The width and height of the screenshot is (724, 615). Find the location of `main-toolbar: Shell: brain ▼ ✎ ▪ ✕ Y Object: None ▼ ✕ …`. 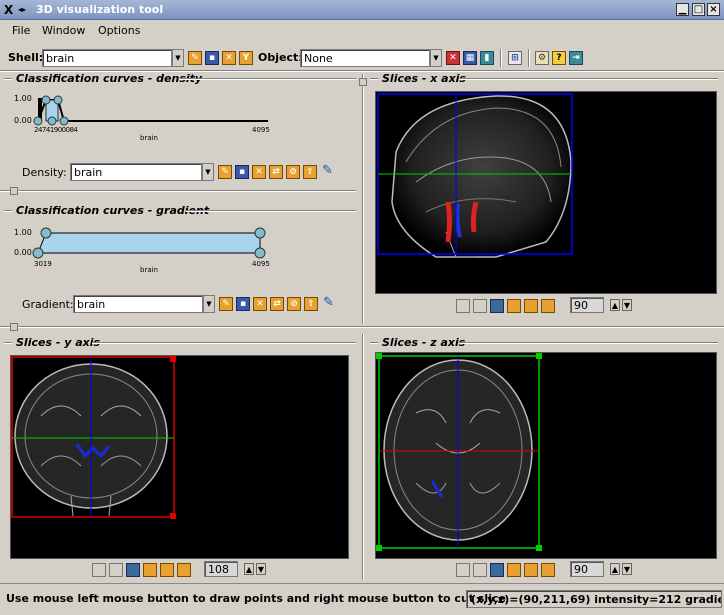

main-toolbar: Shell: brain ▼ ✎ ▪ ✕ Y Object: None ▼ ✕ … is located at coordinates (362, 57).